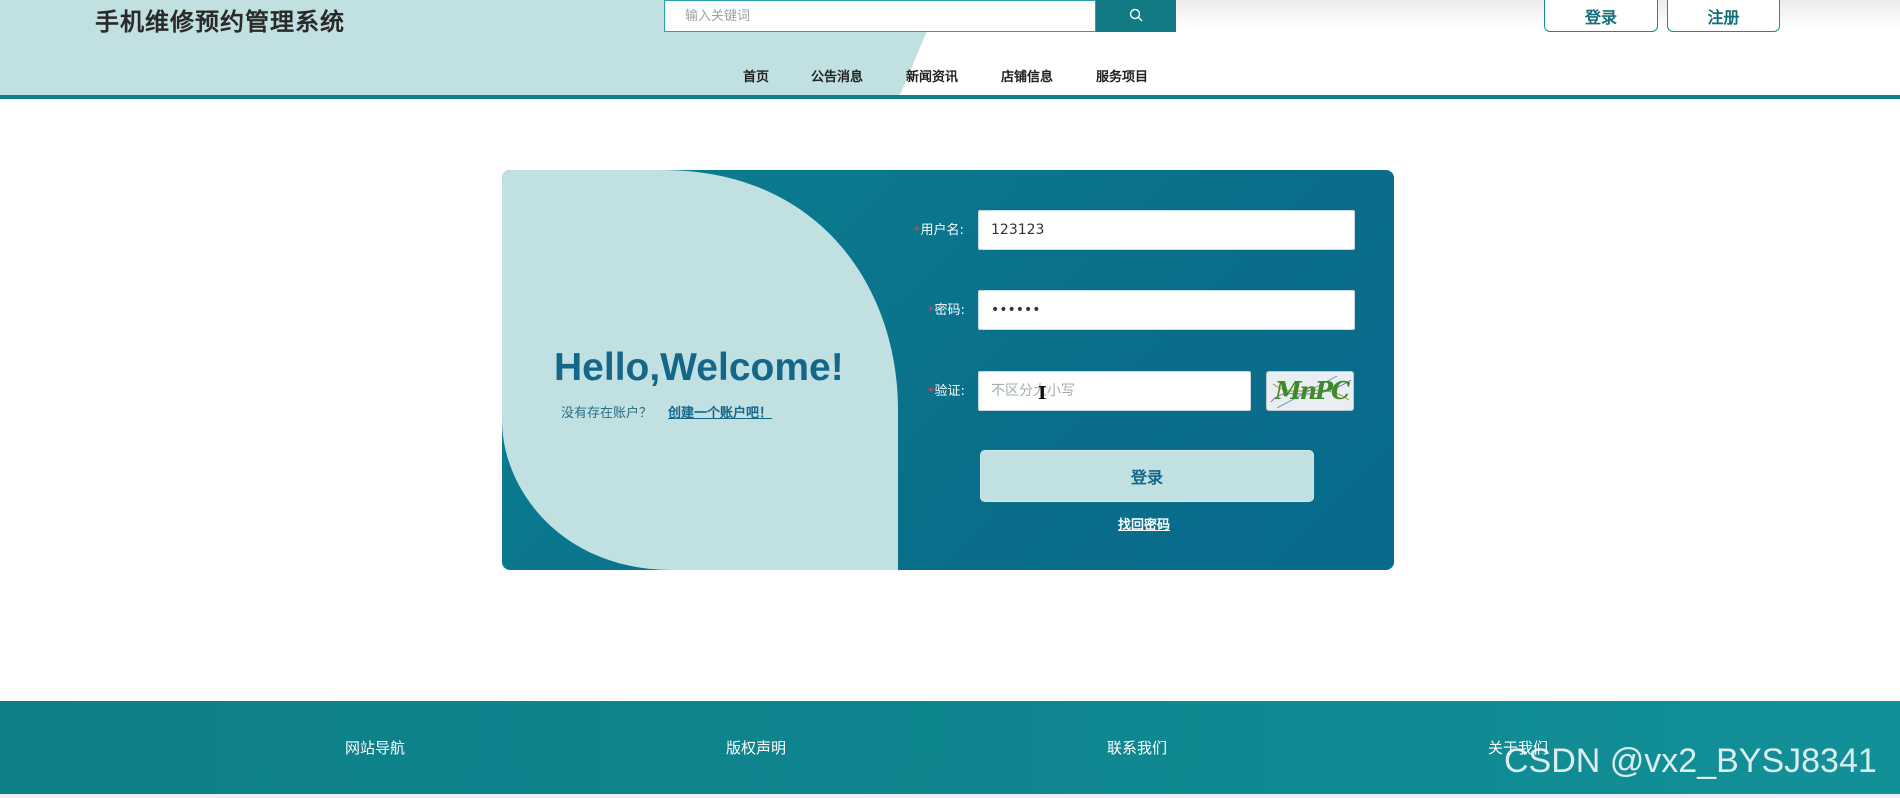  What do you see at coordinates (607, 413) in the screenshot?
I see `no-account-text: 没有存在账户？` at bounding box center [607, 413].